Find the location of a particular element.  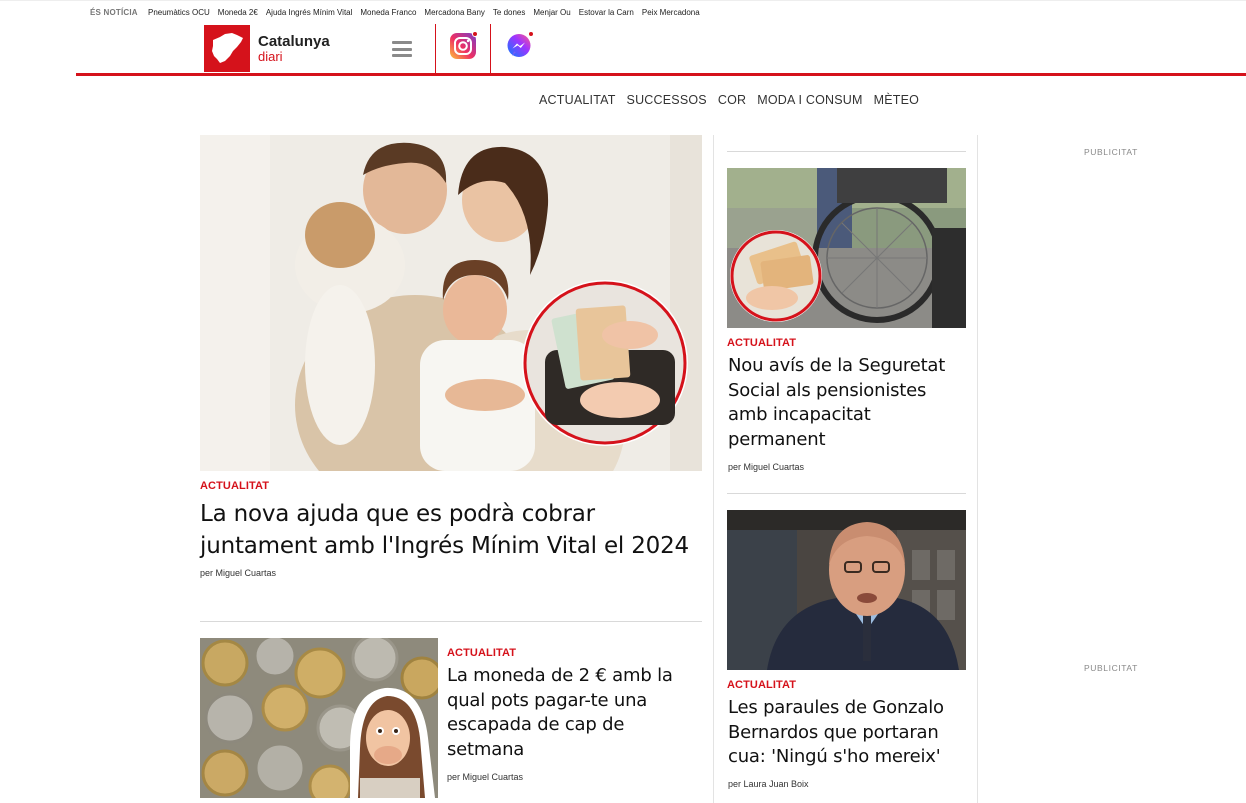

trending-link: Menjar Ou is located at coordinates (551, 12).